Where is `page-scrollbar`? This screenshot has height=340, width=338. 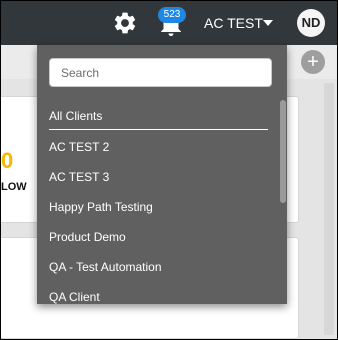 page-scrollbar is located at coordinates (329, 209).